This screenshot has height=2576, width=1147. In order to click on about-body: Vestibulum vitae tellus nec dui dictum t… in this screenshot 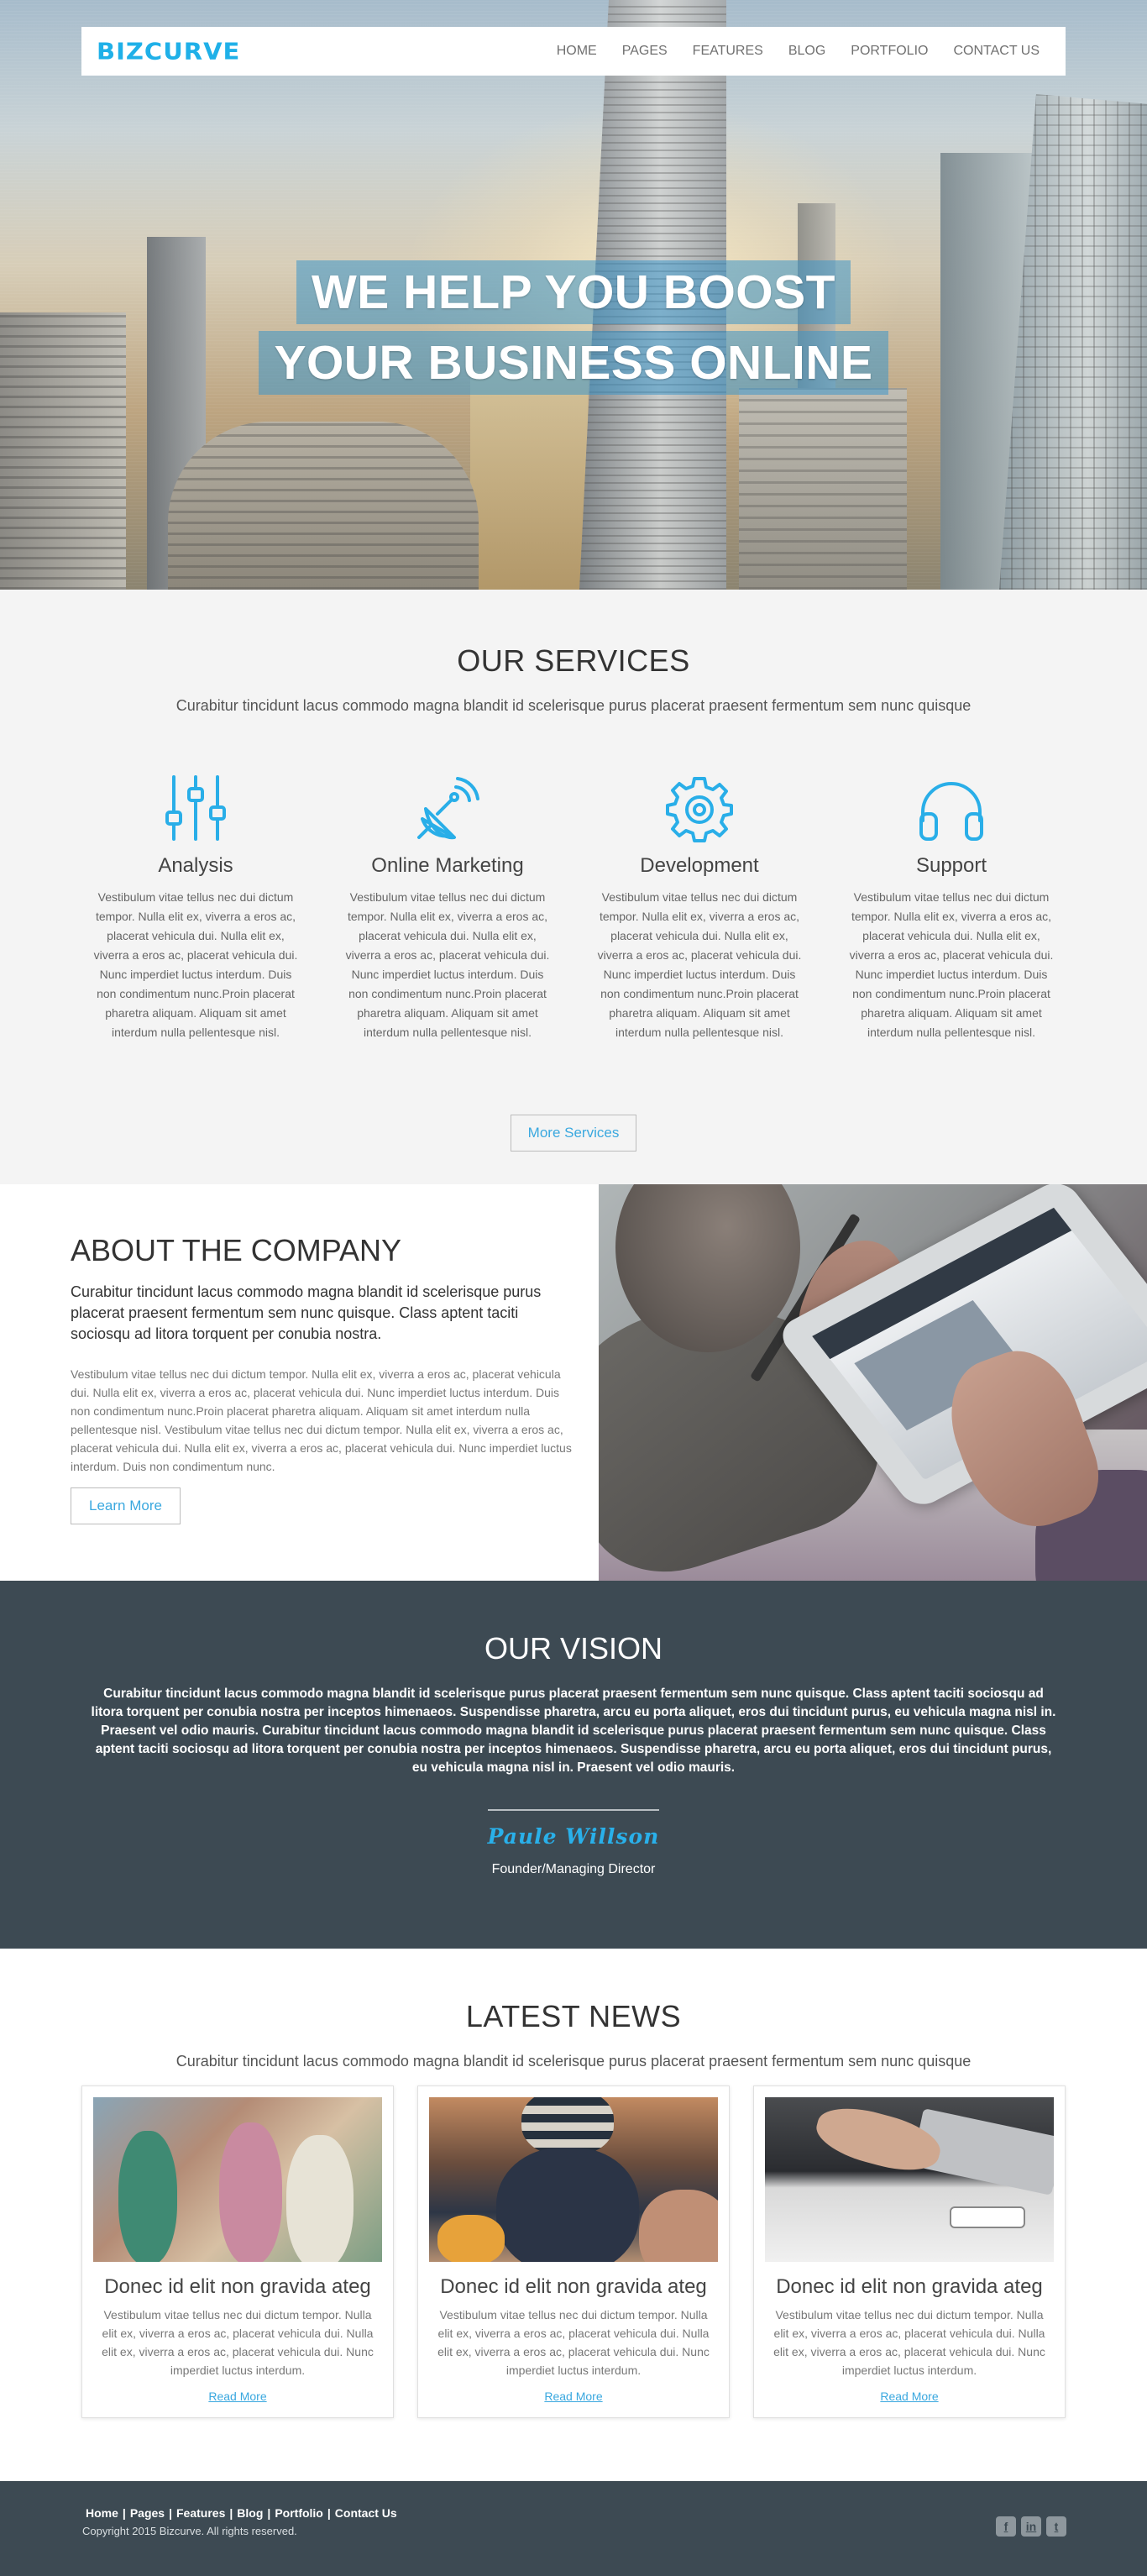, I will do `click(321, 1420)`.